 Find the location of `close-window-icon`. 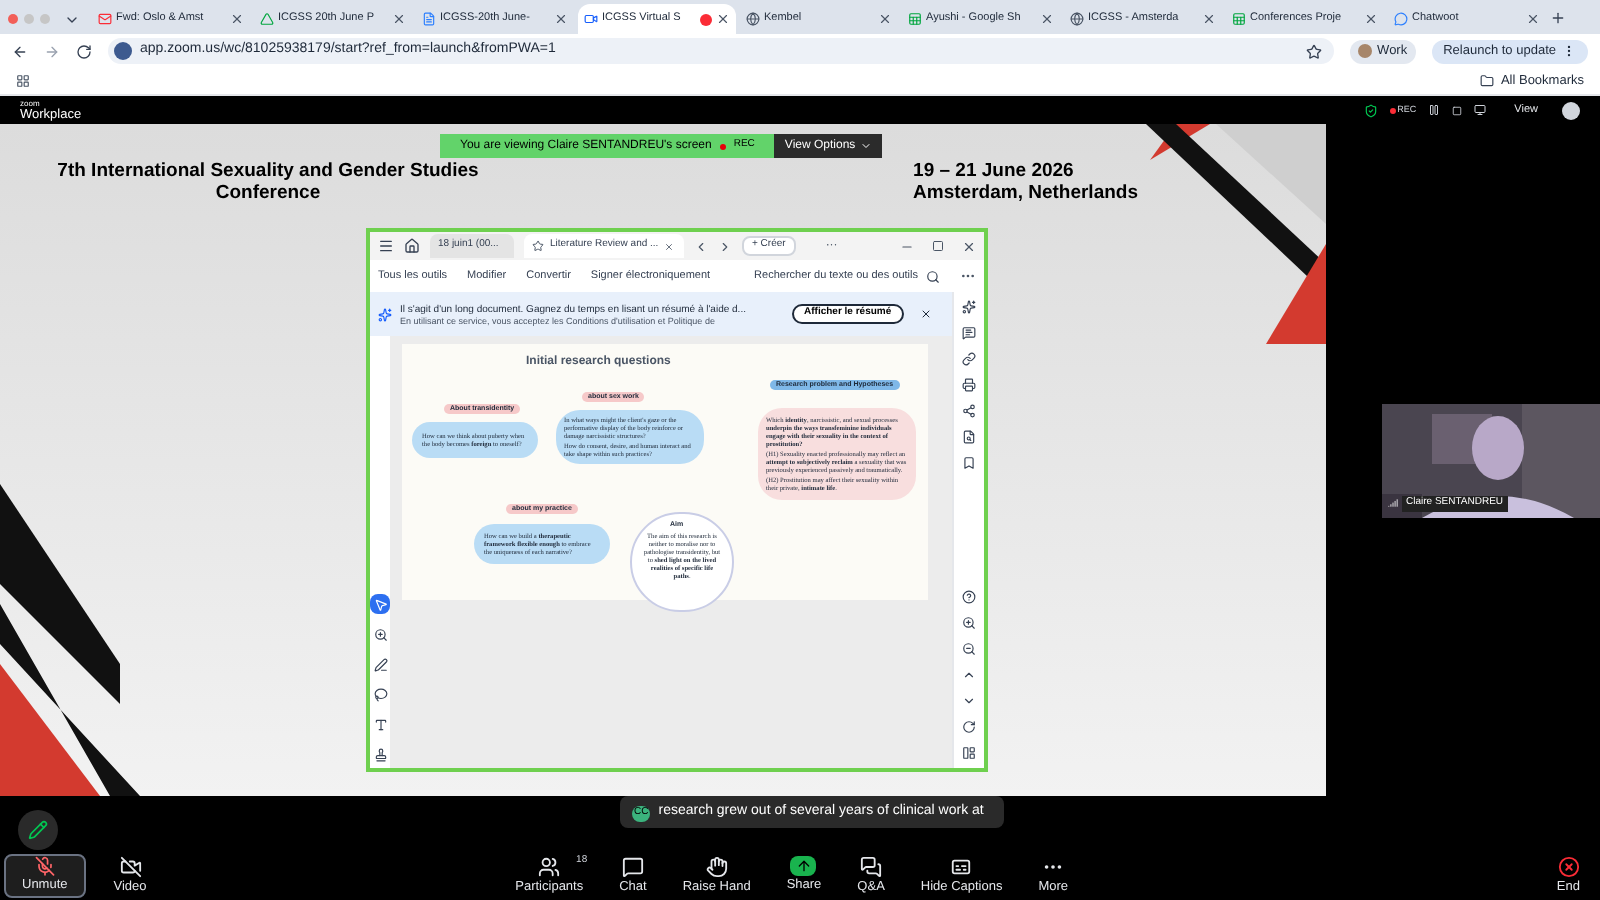

close-window-icon is located at coordinates (13, 19).